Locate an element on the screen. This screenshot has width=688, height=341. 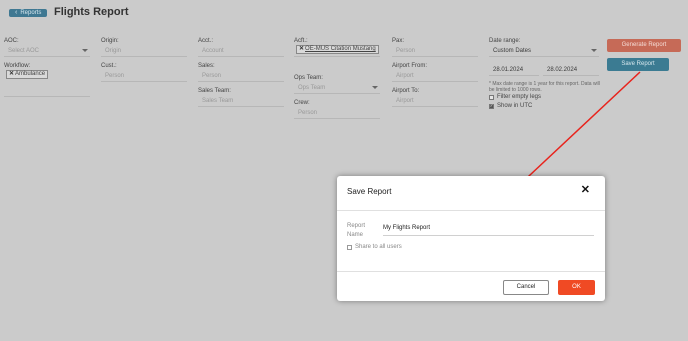
show-in-utc-label: Show in UTC is located at coordinates (515, 106).